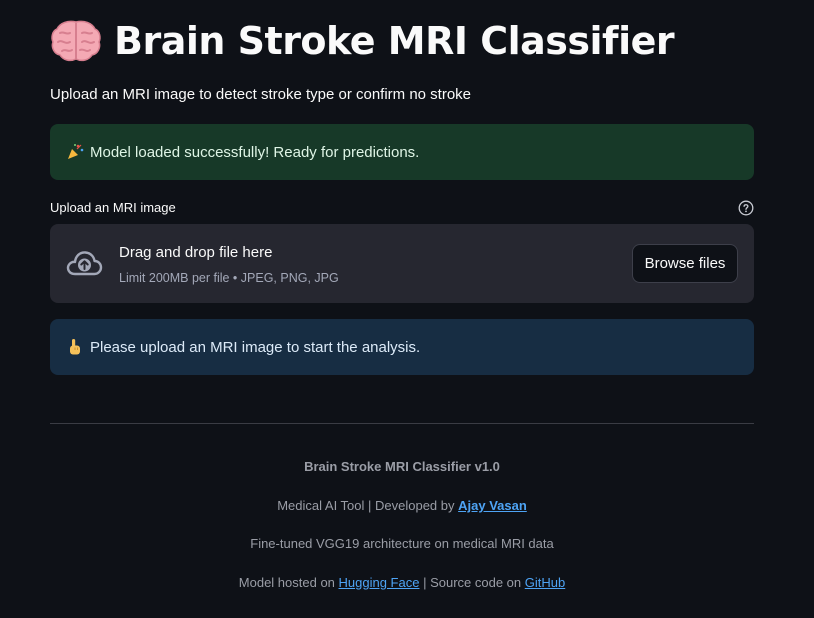 The height and width of the screenshot is (618, 814). Describe the element at coordinates (379, 582) in the screenshot. I see `hugging-face-link: Hugging Face` at that location.